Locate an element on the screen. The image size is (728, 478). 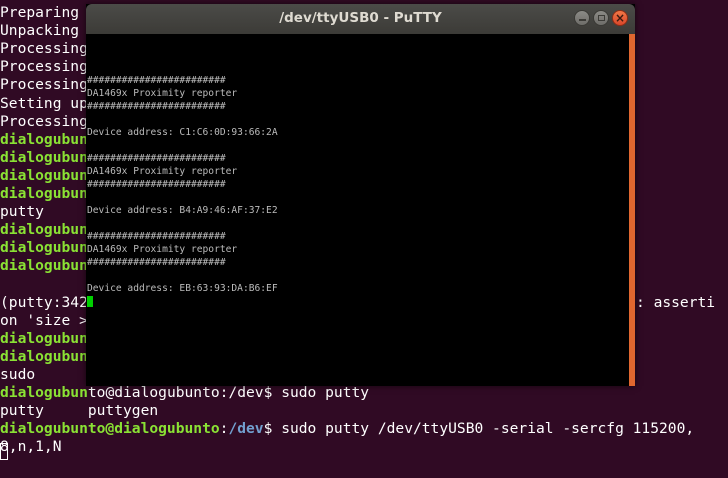
terminal-line: putty is located at coordinates (22, 212).